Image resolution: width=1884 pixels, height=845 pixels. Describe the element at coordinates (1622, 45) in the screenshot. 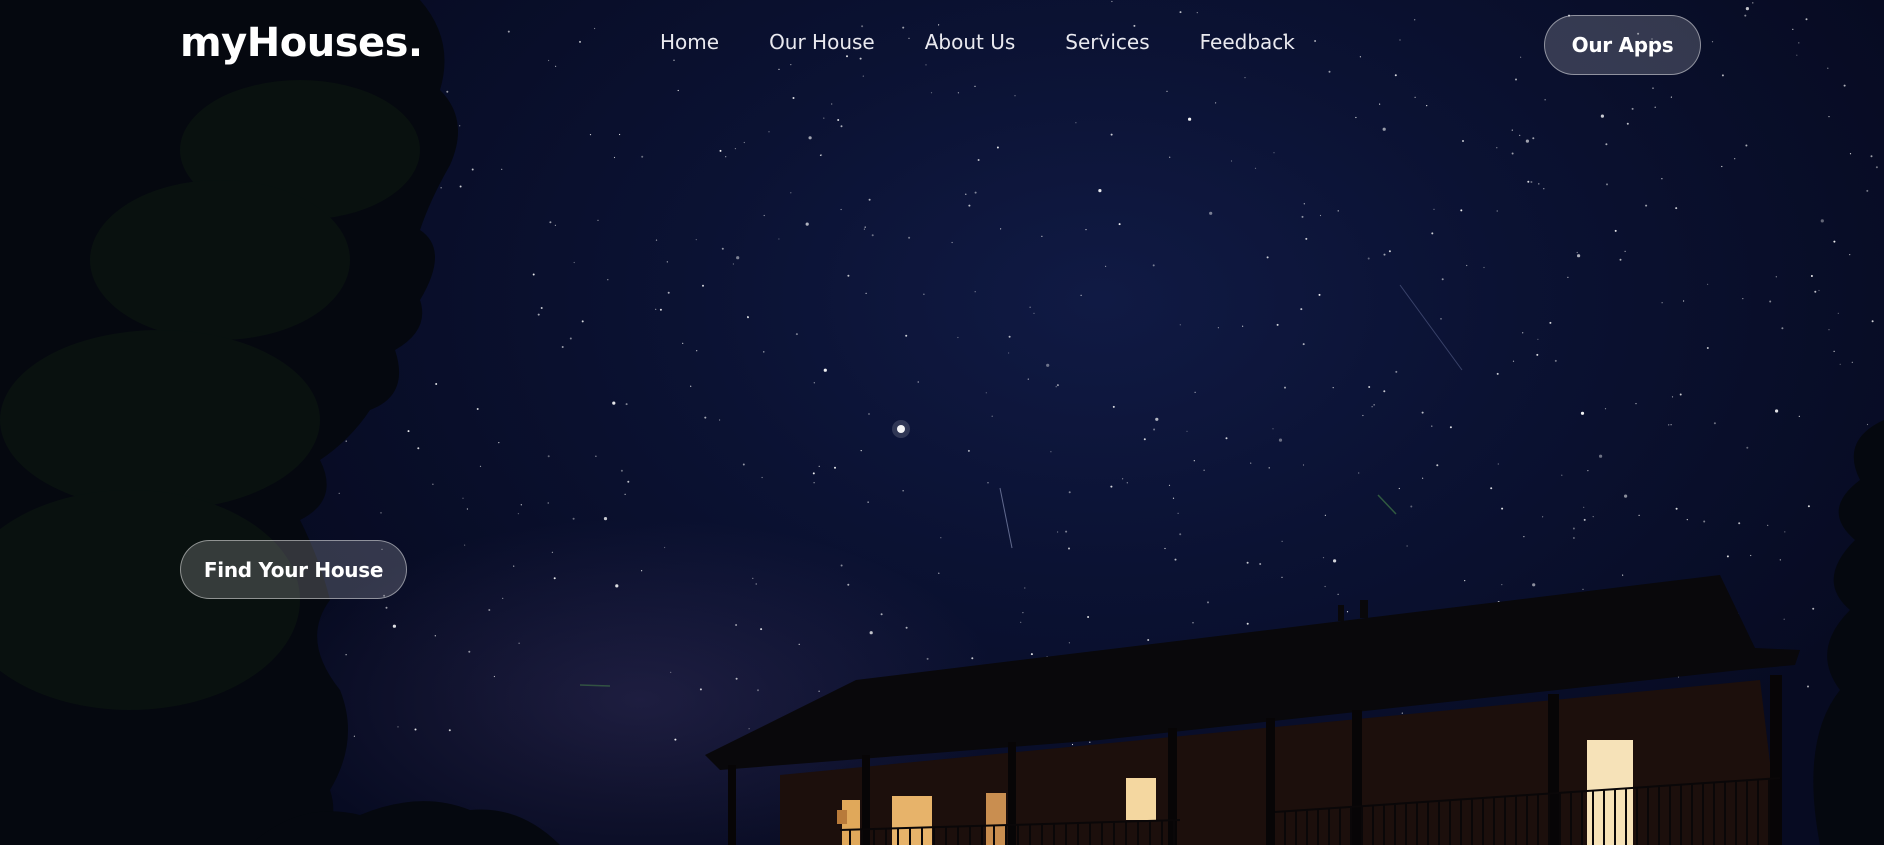

I see `our-apps-button: Our Apps` at that location.